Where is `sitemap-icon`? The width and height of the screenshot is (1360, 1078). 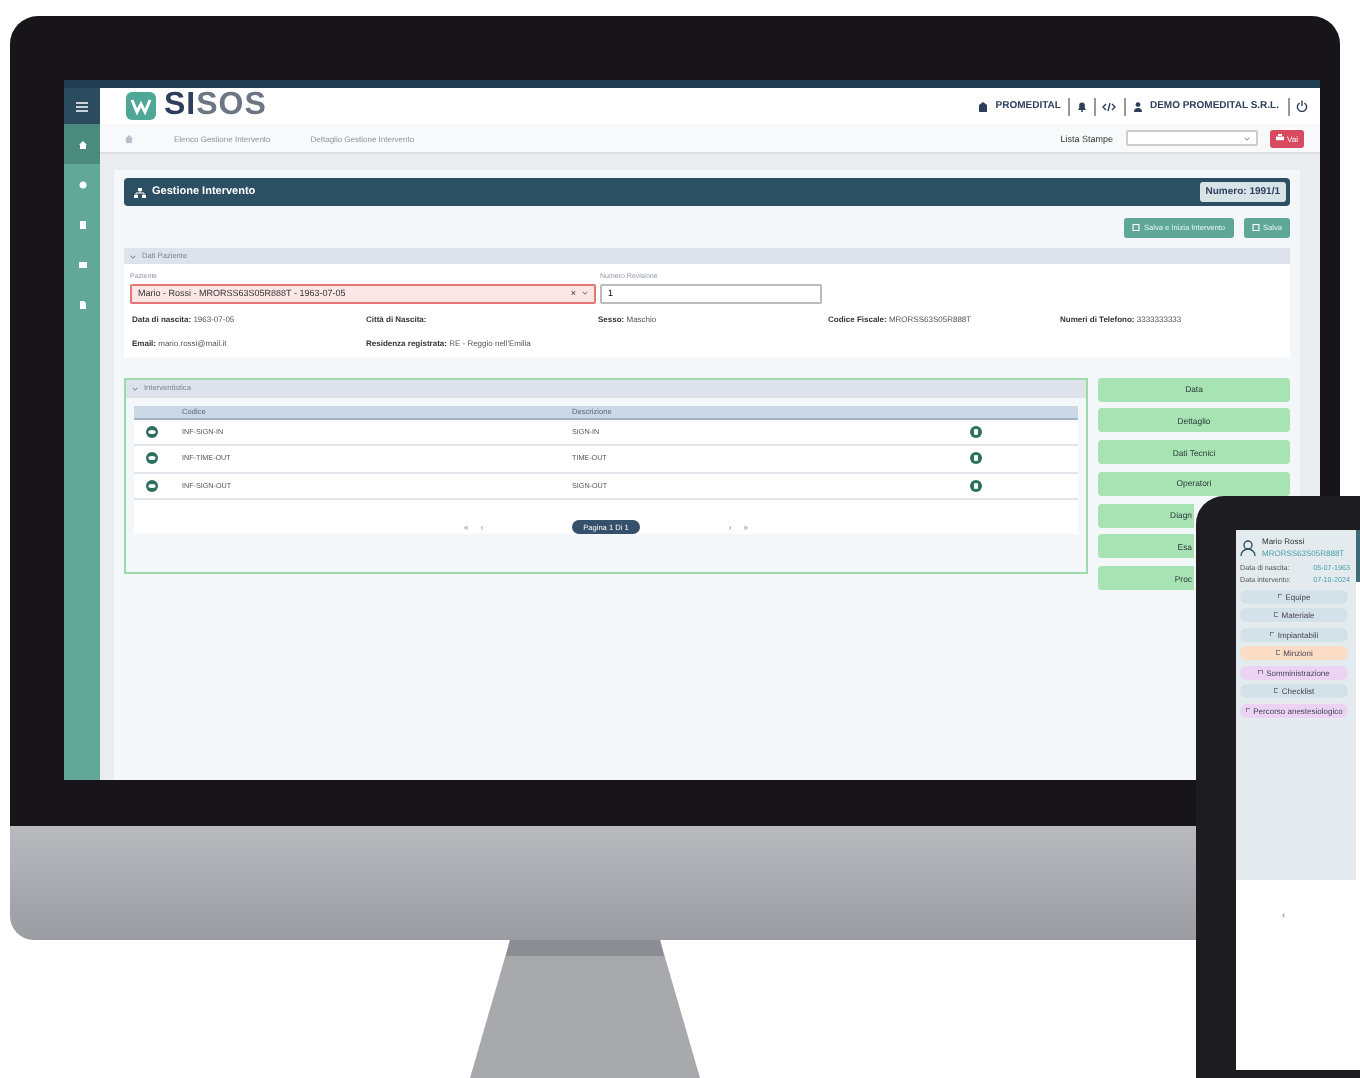
sitemap-icon is located at coordinates (140, 192).